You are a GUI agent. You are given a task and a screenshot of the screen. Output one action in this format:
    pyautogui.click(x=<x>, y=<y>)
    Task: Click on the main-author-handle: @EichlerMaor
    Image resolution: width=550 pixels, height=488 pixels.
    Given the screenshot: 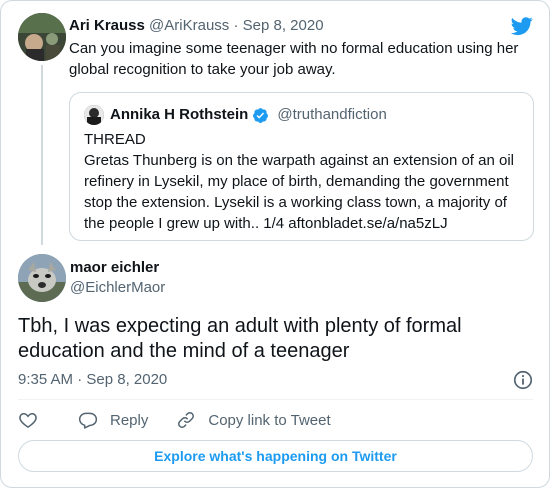 What is the action you would take?
    pyautogui.click(x=117, y=288)
    